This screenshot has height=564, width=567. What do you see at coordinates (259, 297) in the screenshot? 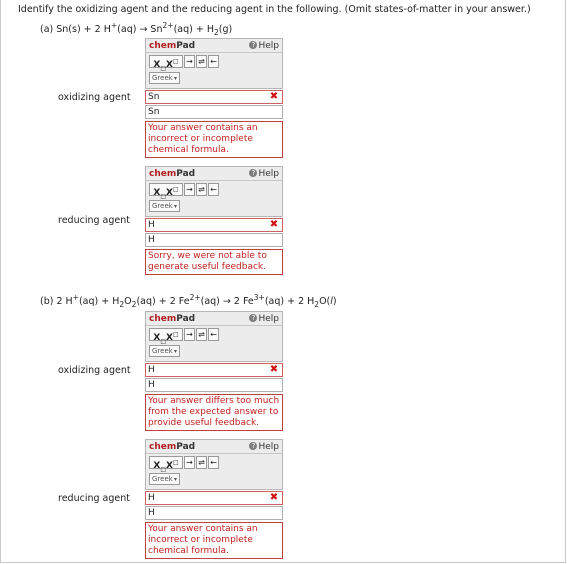
I see `eq-b-sup: 3+` at bounding box center [259, 297].